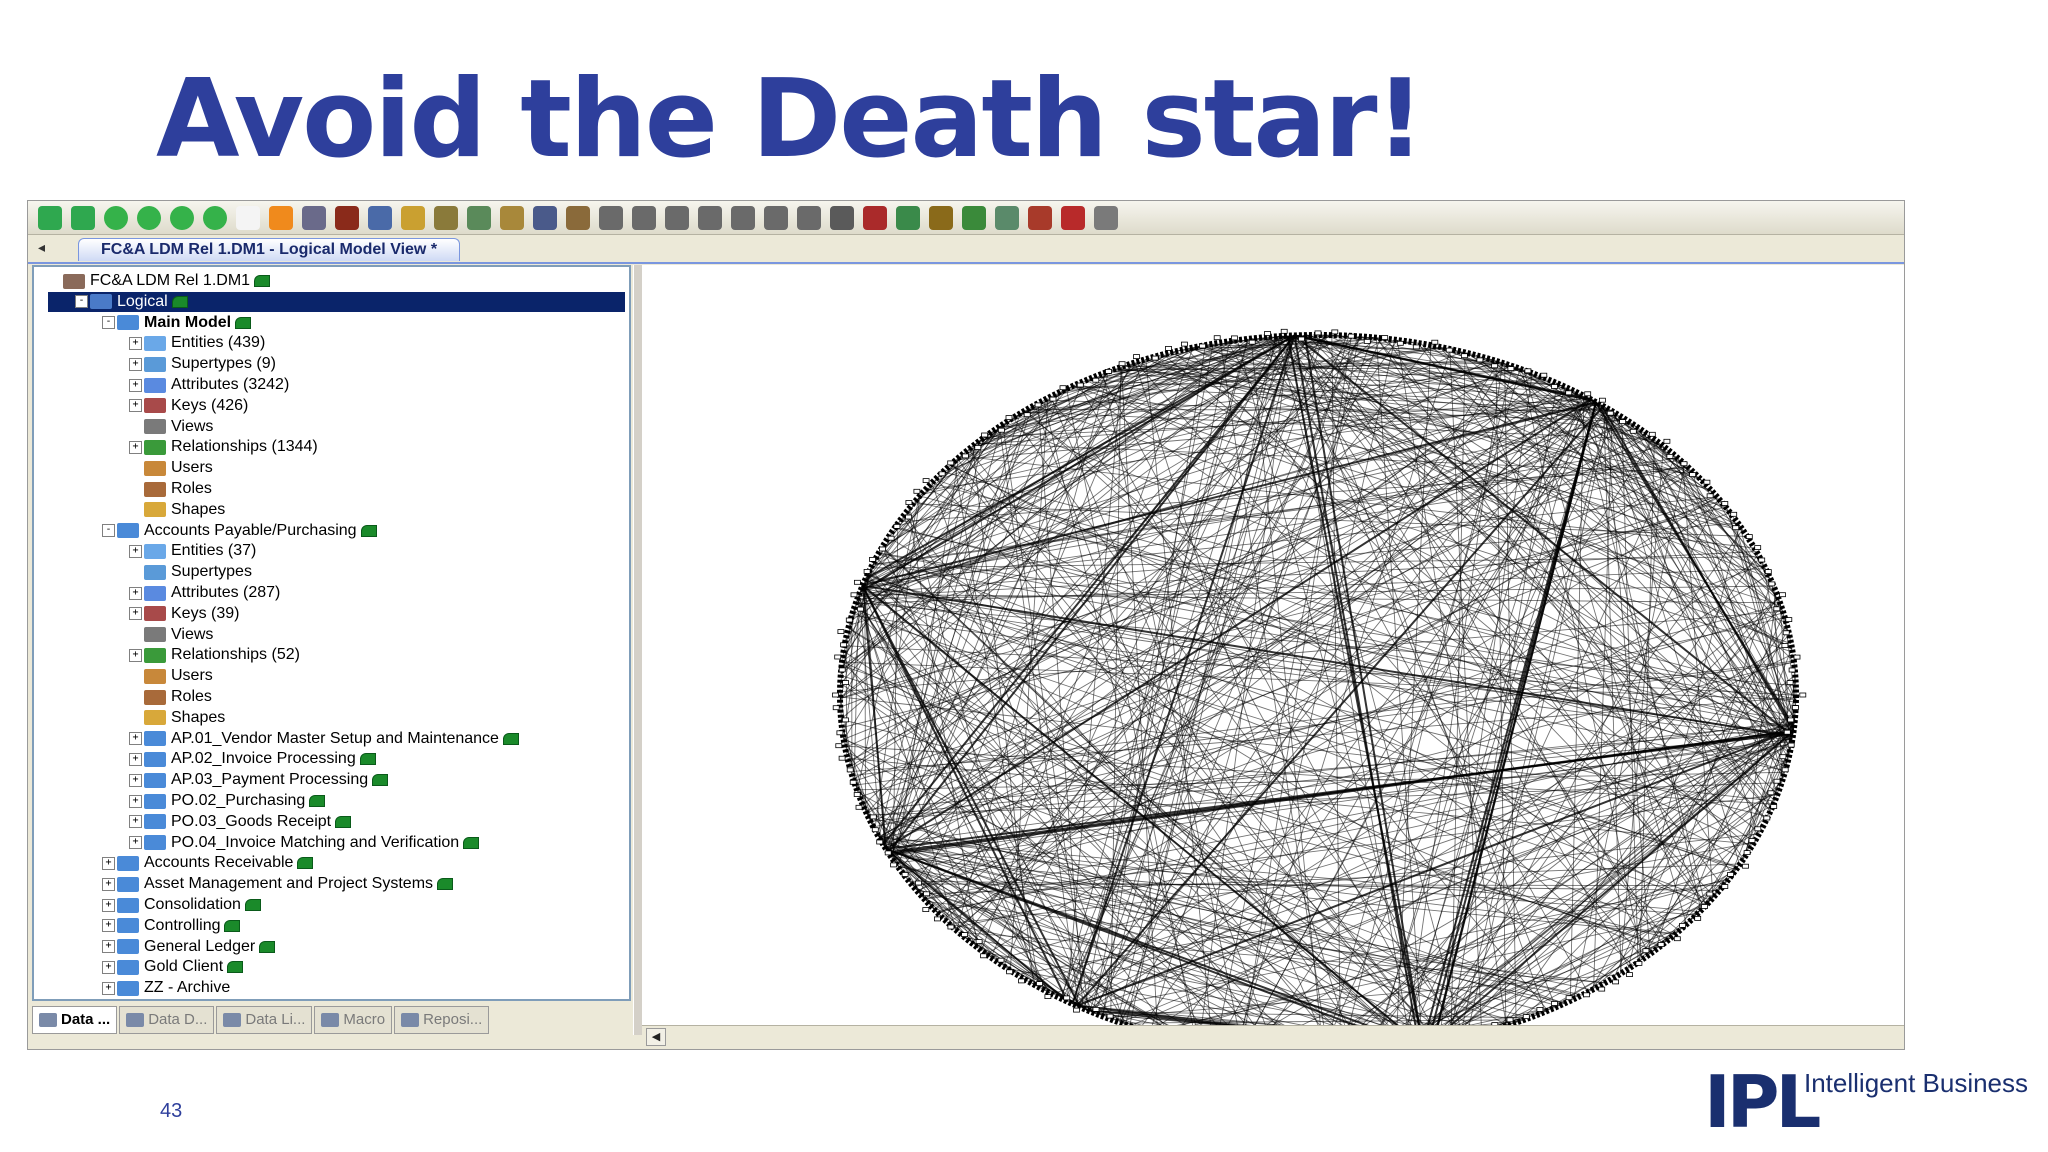  I want to click on tree-node: Users, so click(171, 468).